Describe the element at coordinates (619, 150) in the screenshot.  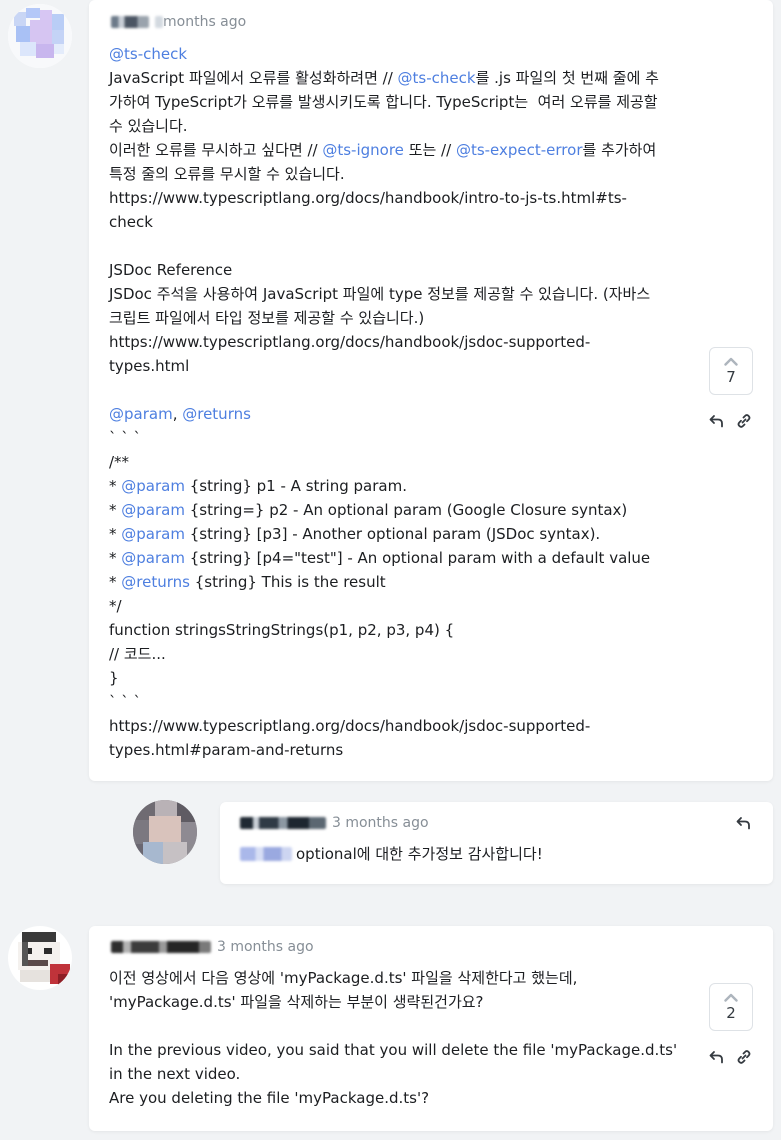
I see `text-segment: 를 추가하여` at that location.